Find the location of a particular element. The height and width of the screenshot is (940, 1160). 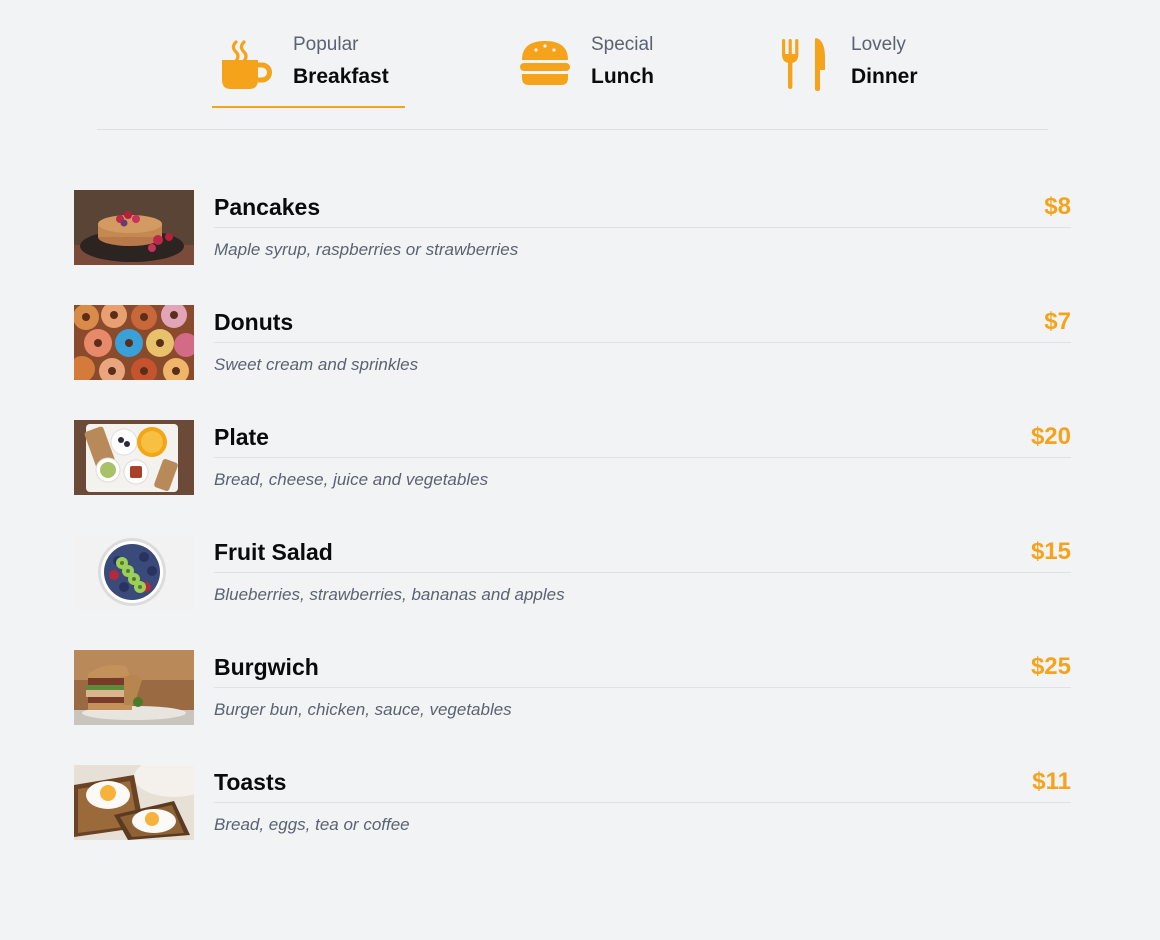

tab-dinner: Lovely Dinner is located at coordinates (870, 69).